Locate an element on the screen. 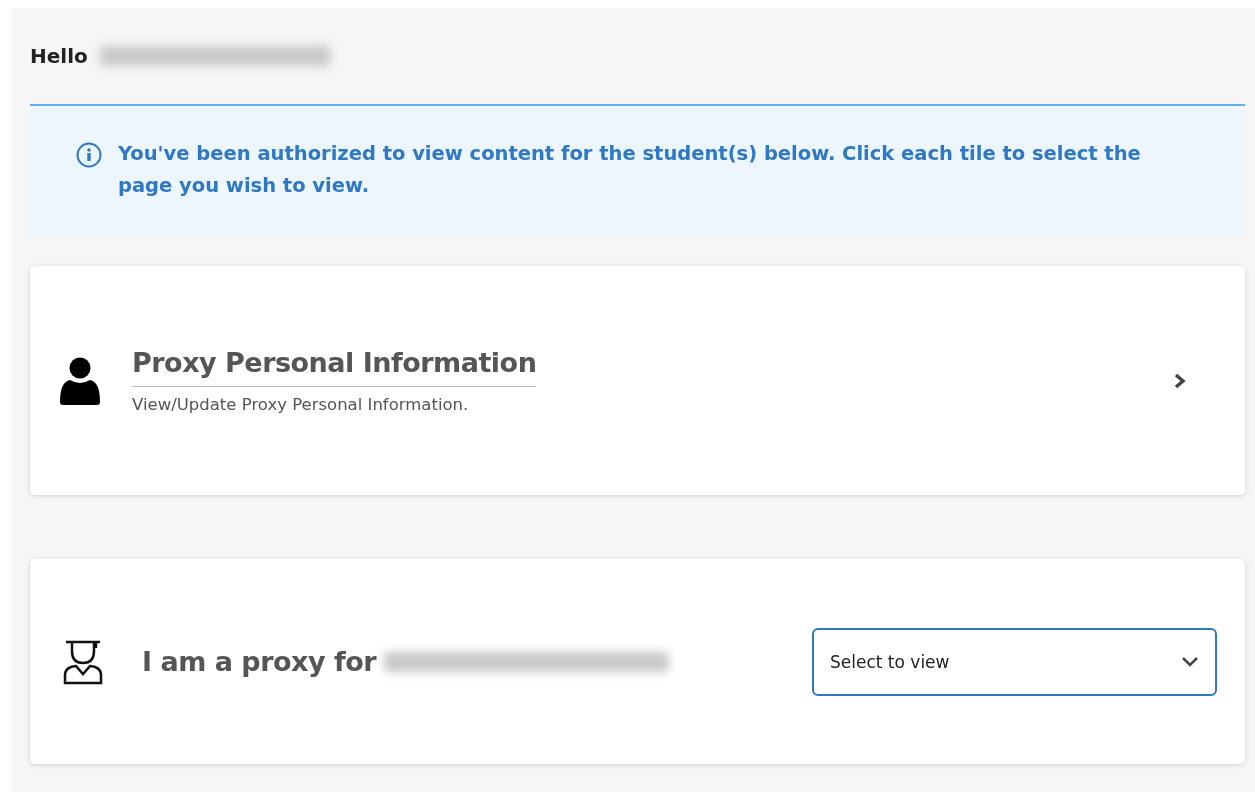  chevron-down-icon is located at coordinates (1190, 661).